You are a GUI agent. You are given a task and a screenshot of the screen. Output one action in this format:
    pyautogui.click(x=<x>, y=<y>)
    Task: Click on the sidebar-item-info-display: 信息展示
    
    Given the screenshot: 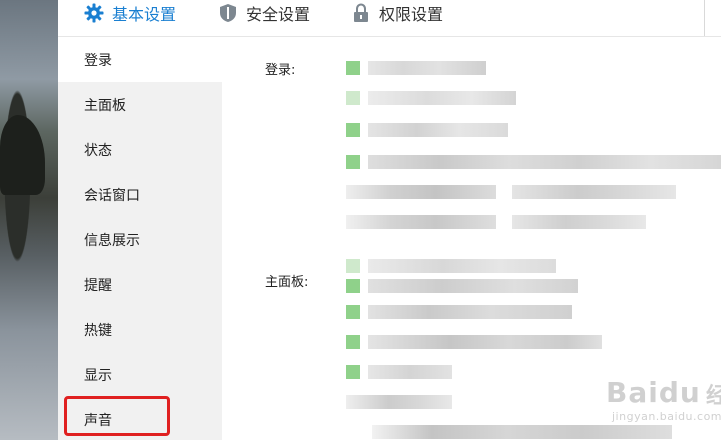 What is the action you would take?
    pyautogui.click(x=140, y=239)
    